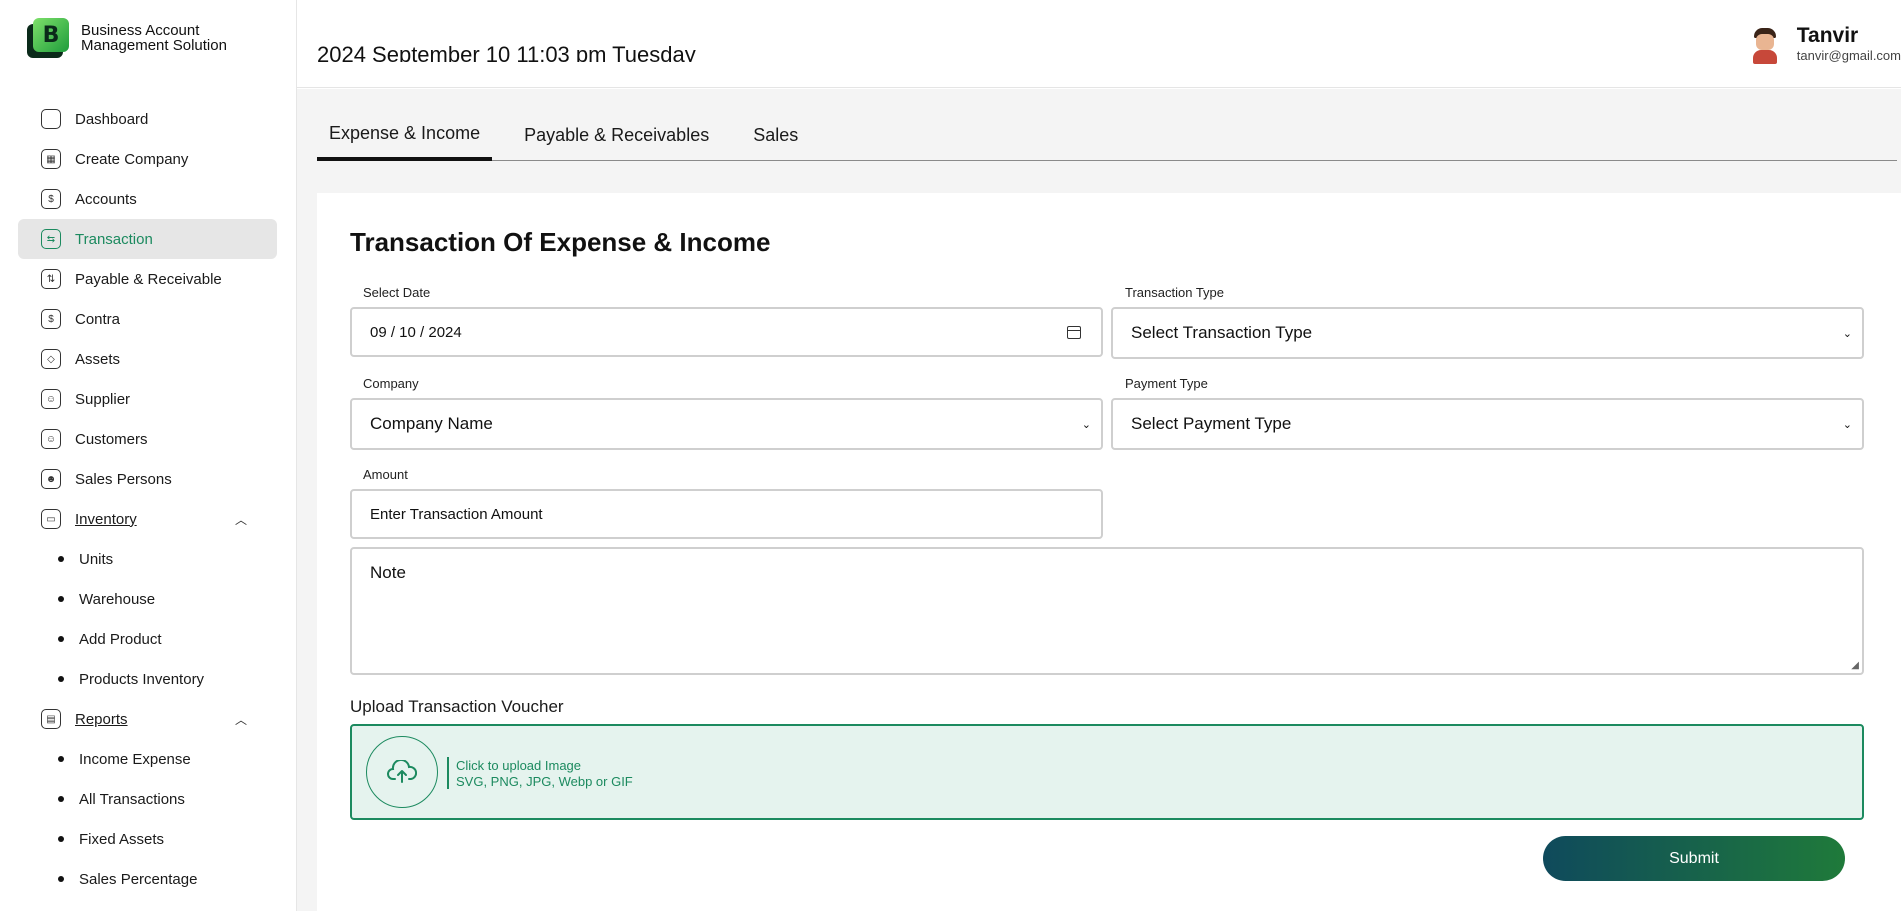 The height and width of the screenshot is (911, 1901). I want to click on sidebar-subitem-label: Sales Percentage, so click(138, 879).